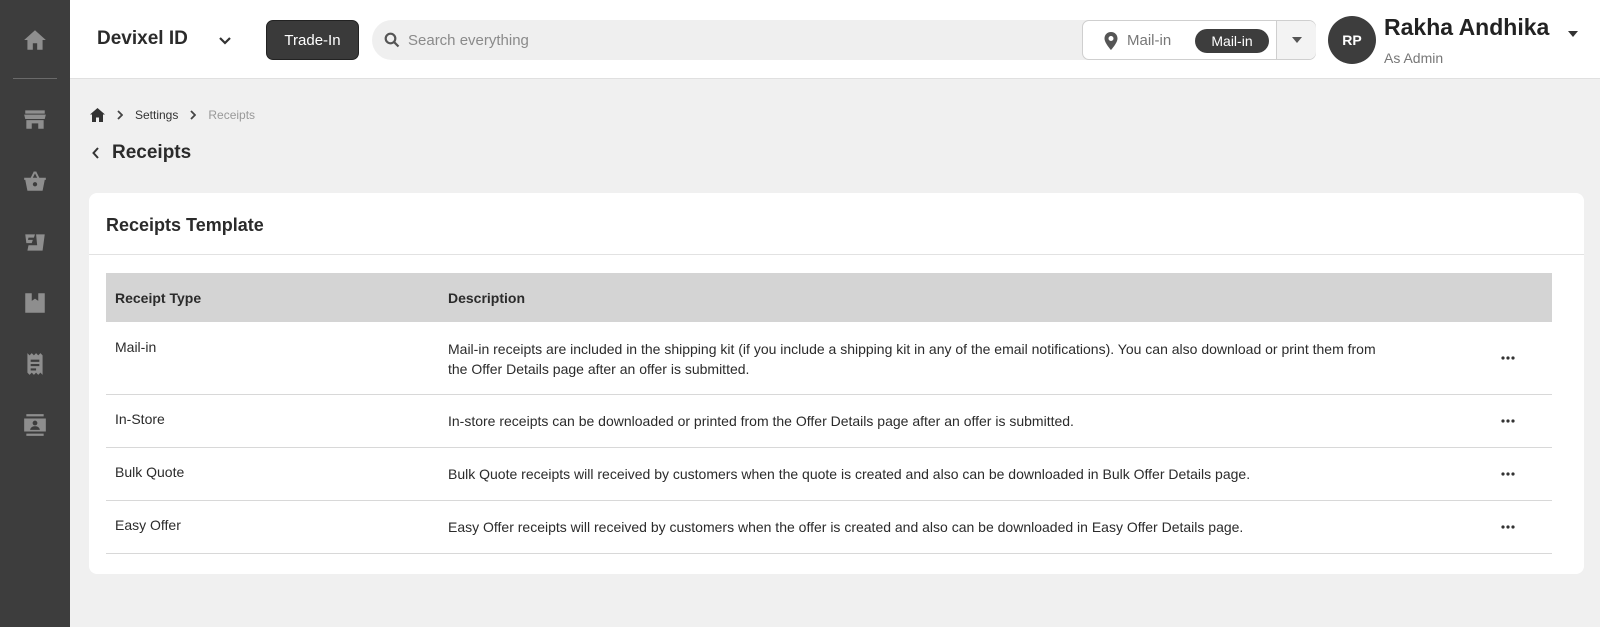  Describe the element at coordinates (836, 254) in the screenshot. I see `card-divider` at that location.